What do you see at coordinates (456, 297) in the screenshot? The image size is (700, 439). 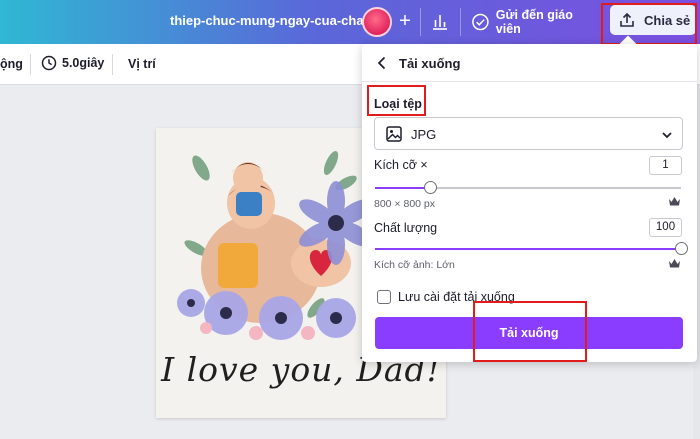 I see `save-settings-label: Lưu cài đặt tải xuống` at bounding box center [456, 297].